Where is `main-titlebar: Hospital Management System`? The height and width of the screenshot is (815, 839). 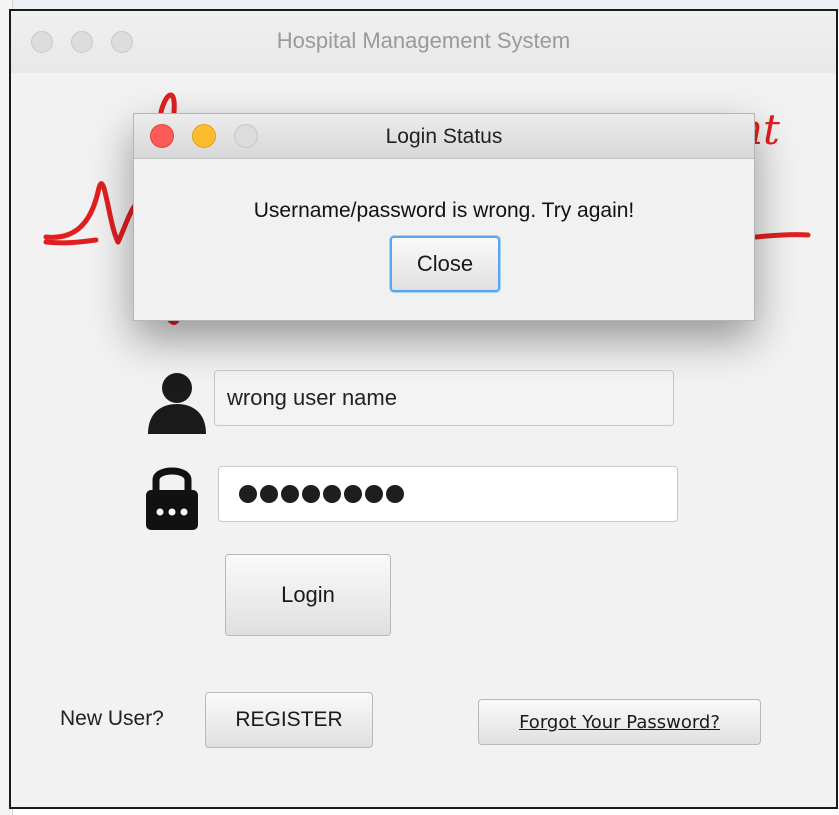 main-titlebar: Hospital Management System is located at coordinates (423, 42).